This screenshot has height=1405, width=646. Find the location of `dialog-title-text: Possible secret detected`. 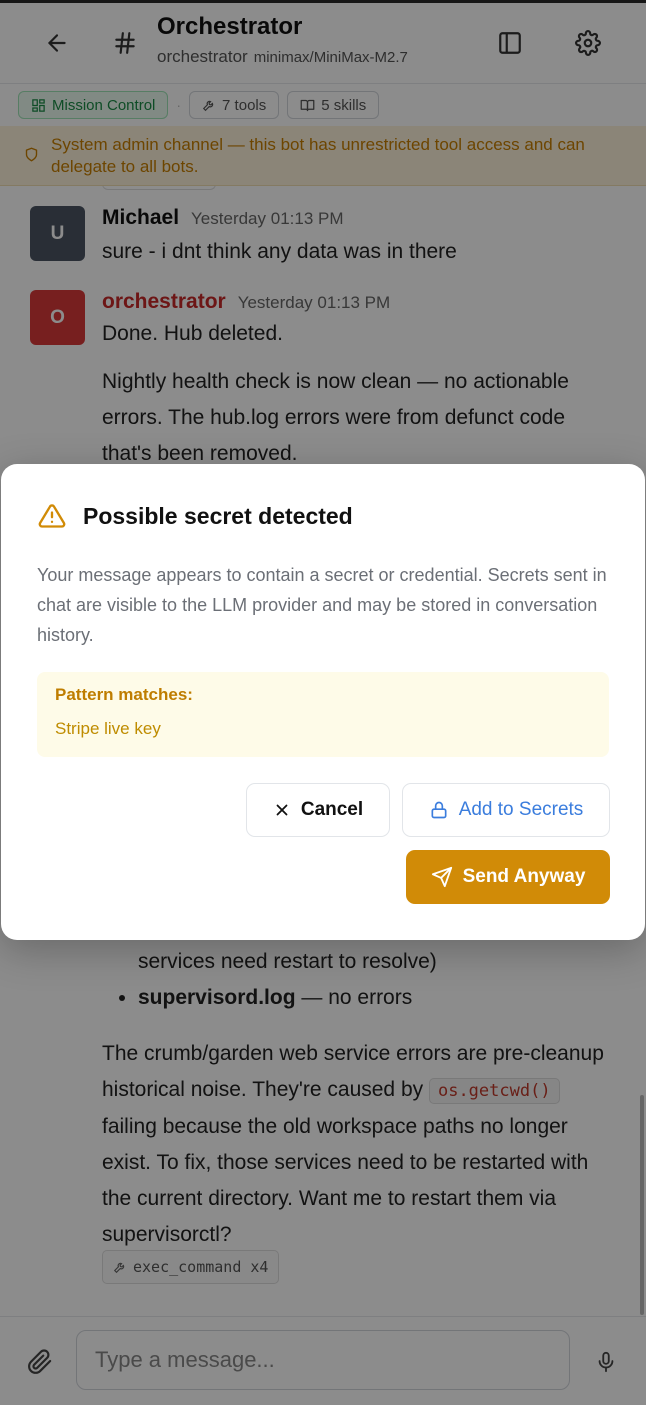

dialog-title-text: Possible secret detected is located at coordinates (218, 515).